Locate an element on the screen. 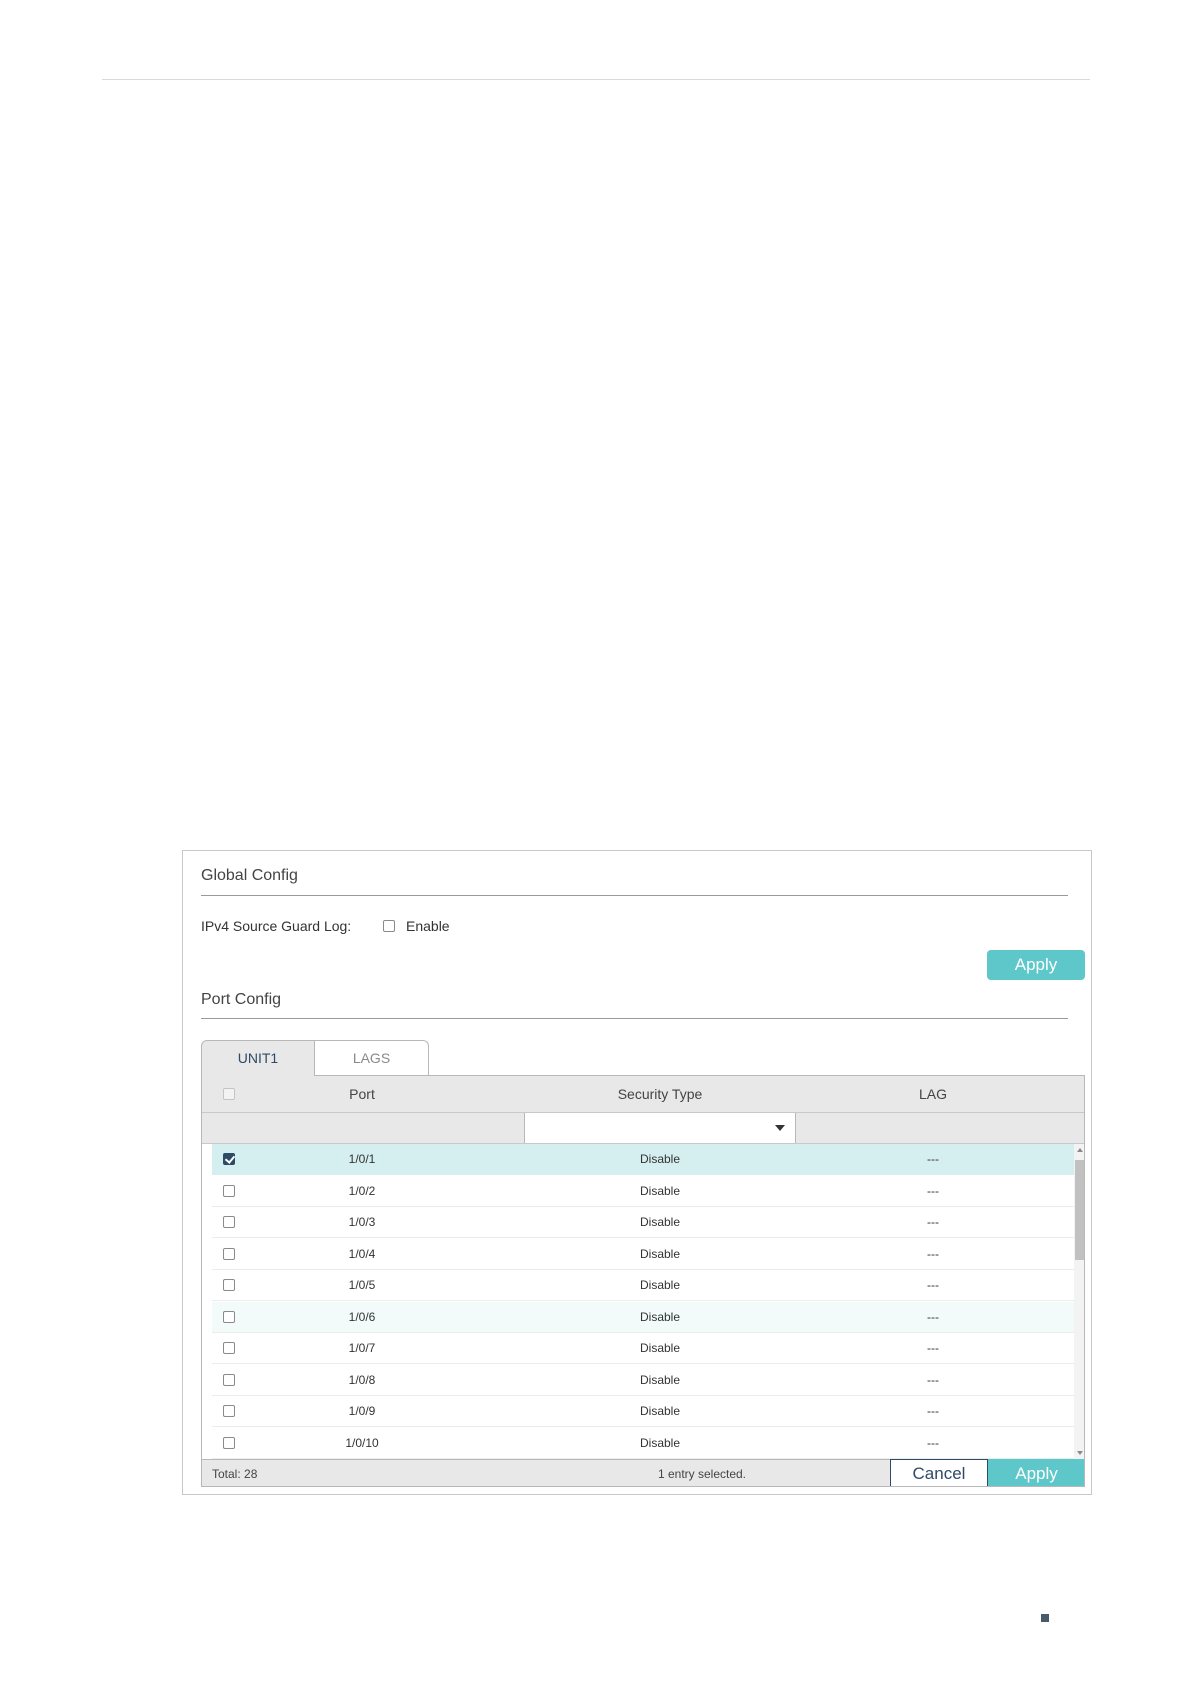  global-config-divider is located at coordinates (634, 895).